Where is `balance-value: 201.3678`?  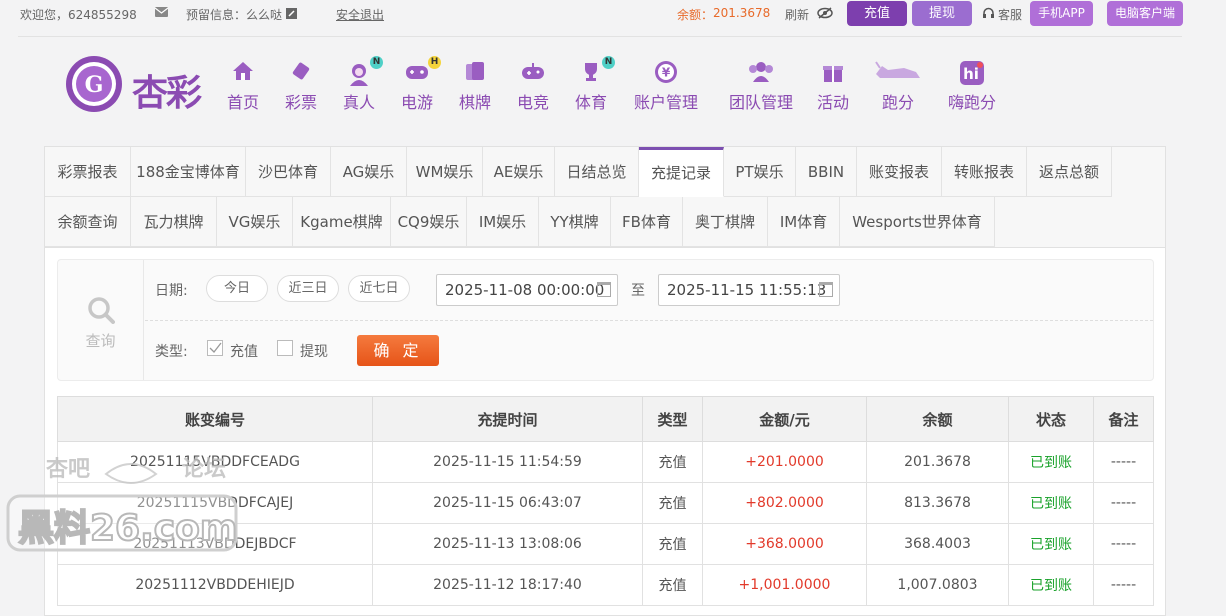
balance-value: 201.3678 is located at coordinates (742, 13).